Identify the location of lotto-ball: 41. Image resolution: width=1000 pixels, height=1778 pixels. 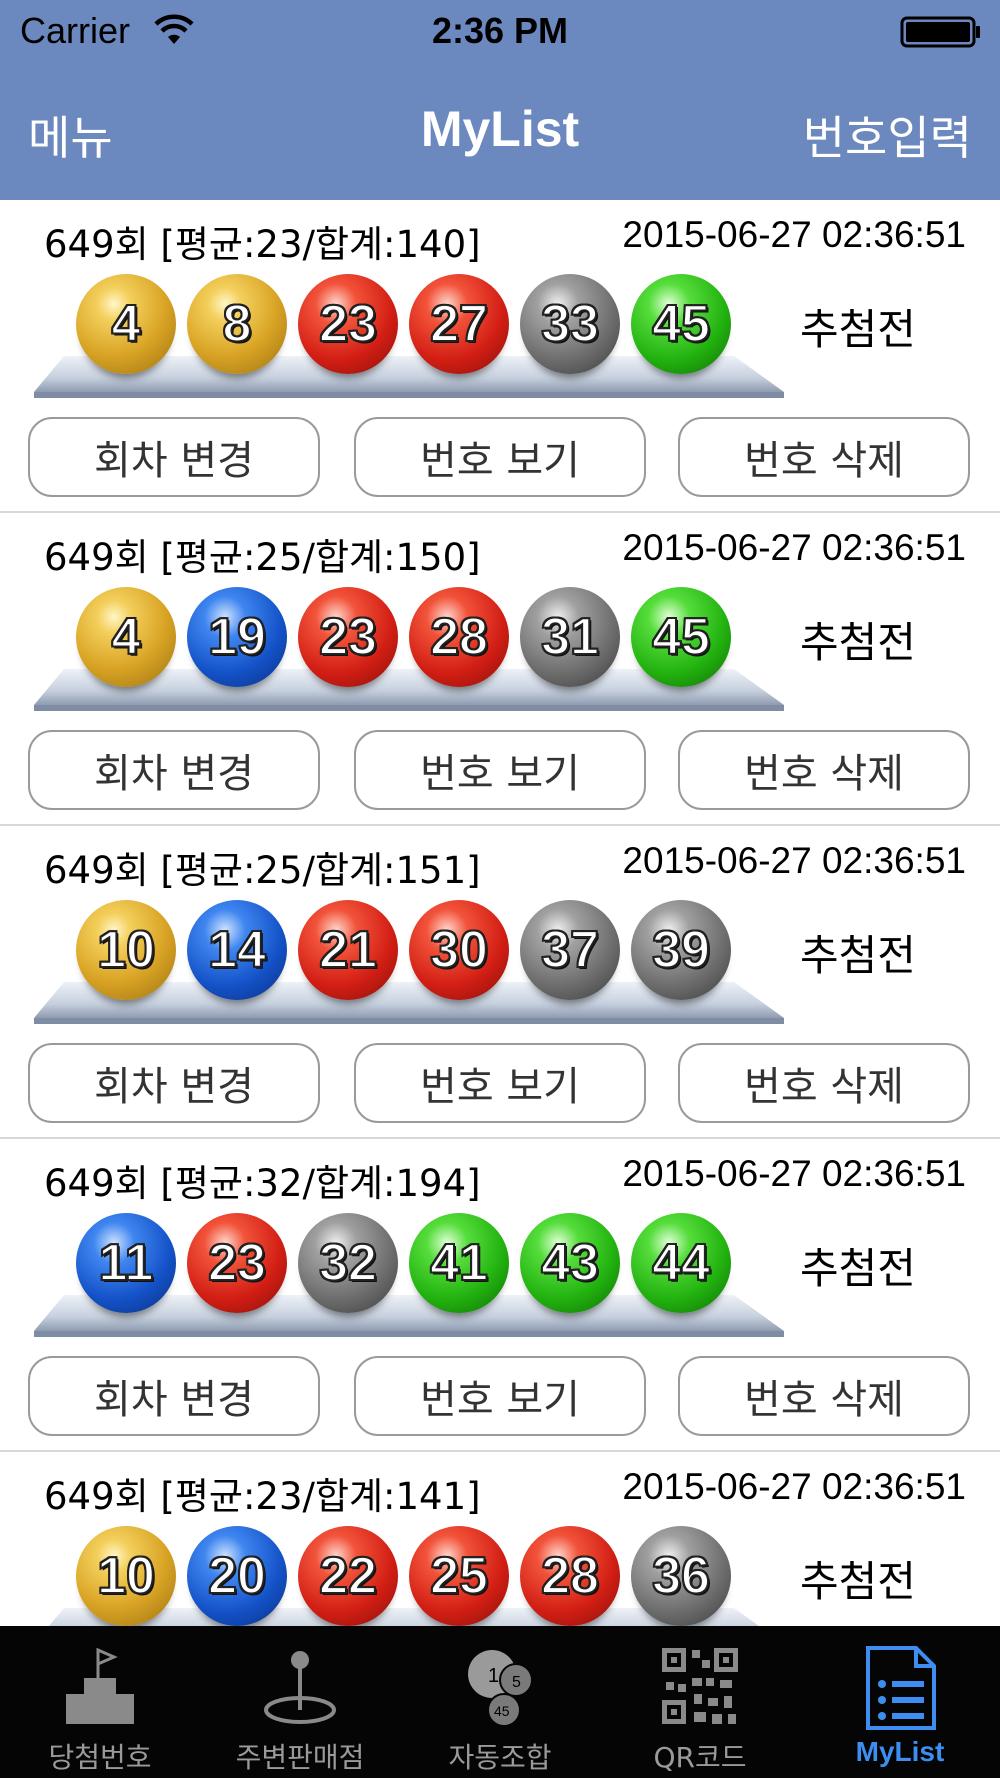
(459, 1263).